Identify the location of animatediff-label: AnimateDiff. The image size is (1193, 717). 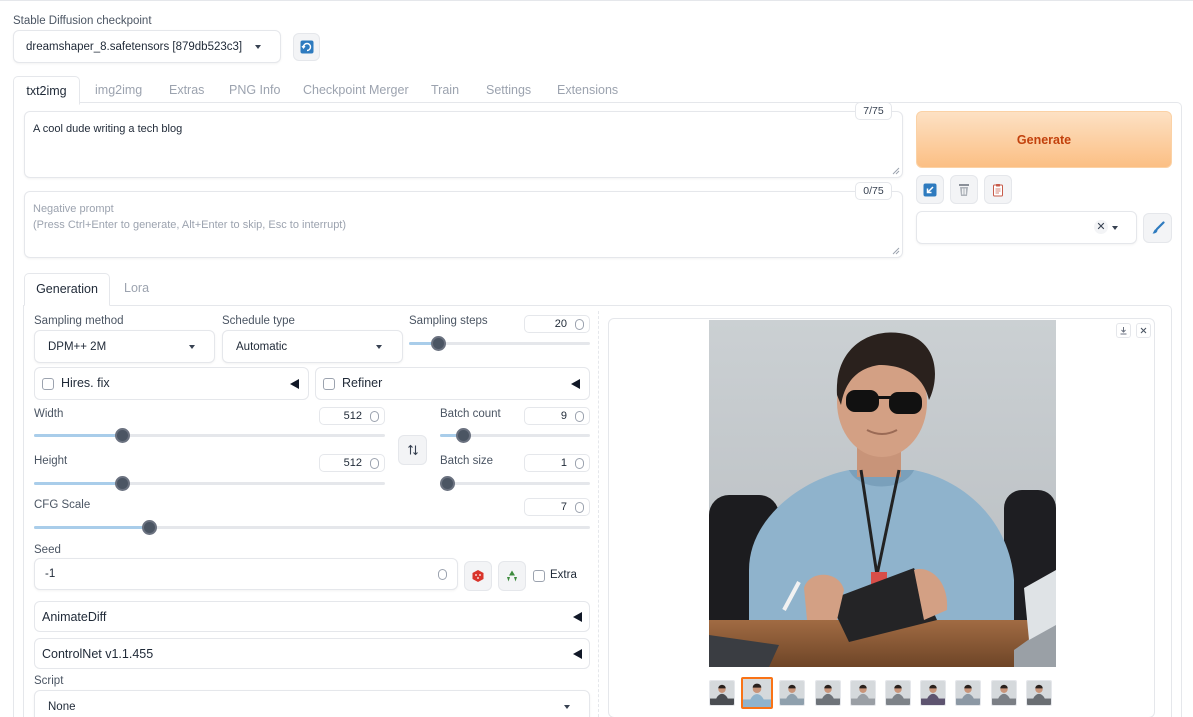
(74, 616).